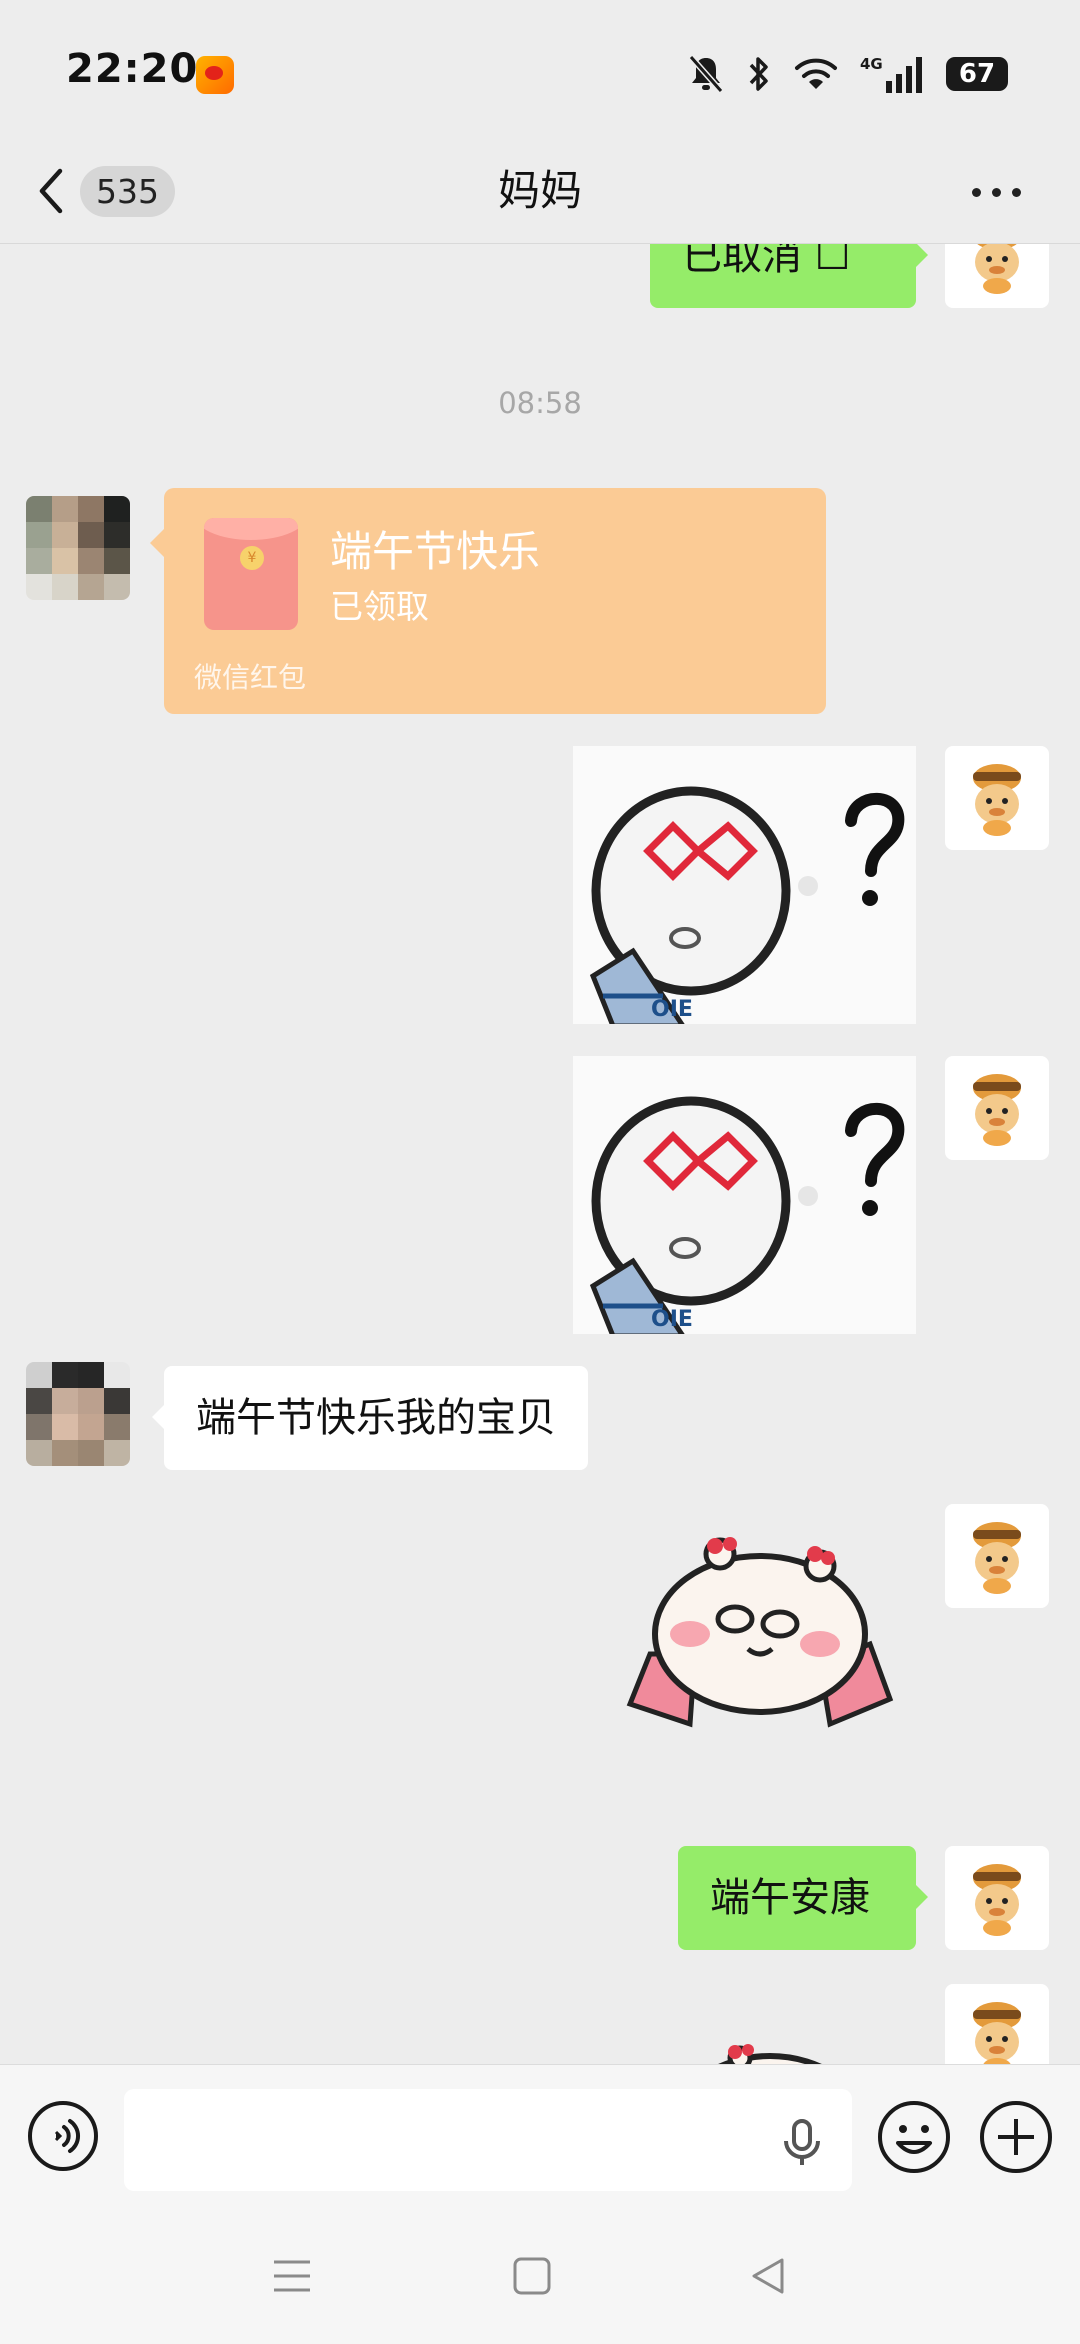  I want to click on status-time: 22:20, so click(132, 69).